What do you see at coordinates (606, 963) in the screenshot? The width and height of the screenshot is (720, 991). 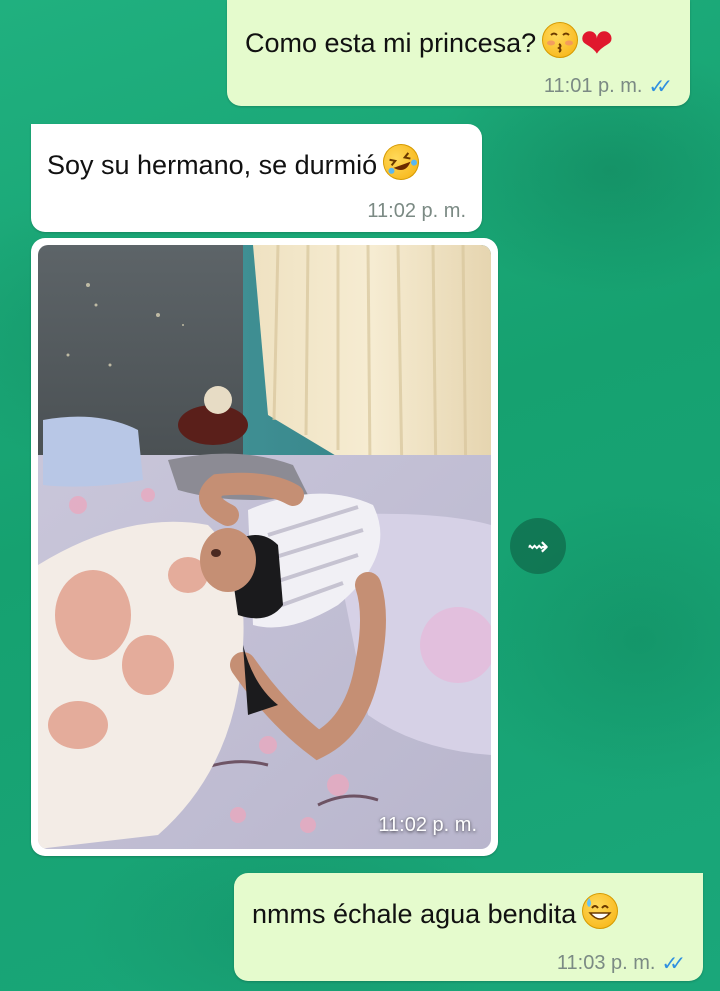 I see `message-time: 11:03 p. m.` at bounding box center [606, 963].